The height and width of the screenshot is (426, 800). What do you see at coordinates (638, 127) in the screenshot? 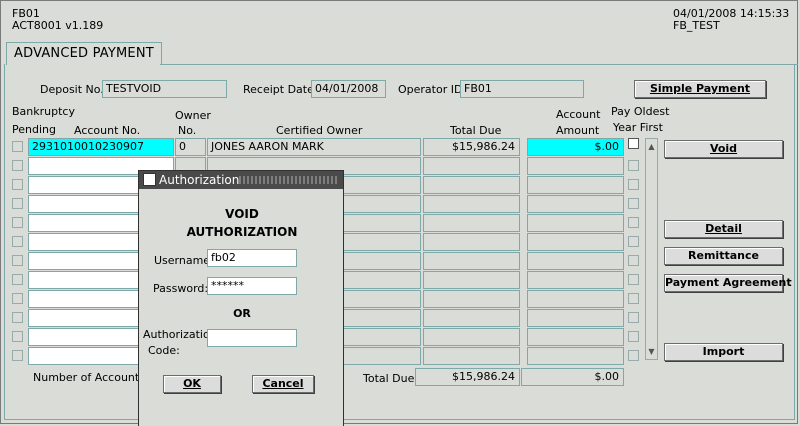
I see `col-pay-oldest-2: Year First` at bounding box center [638, 127].